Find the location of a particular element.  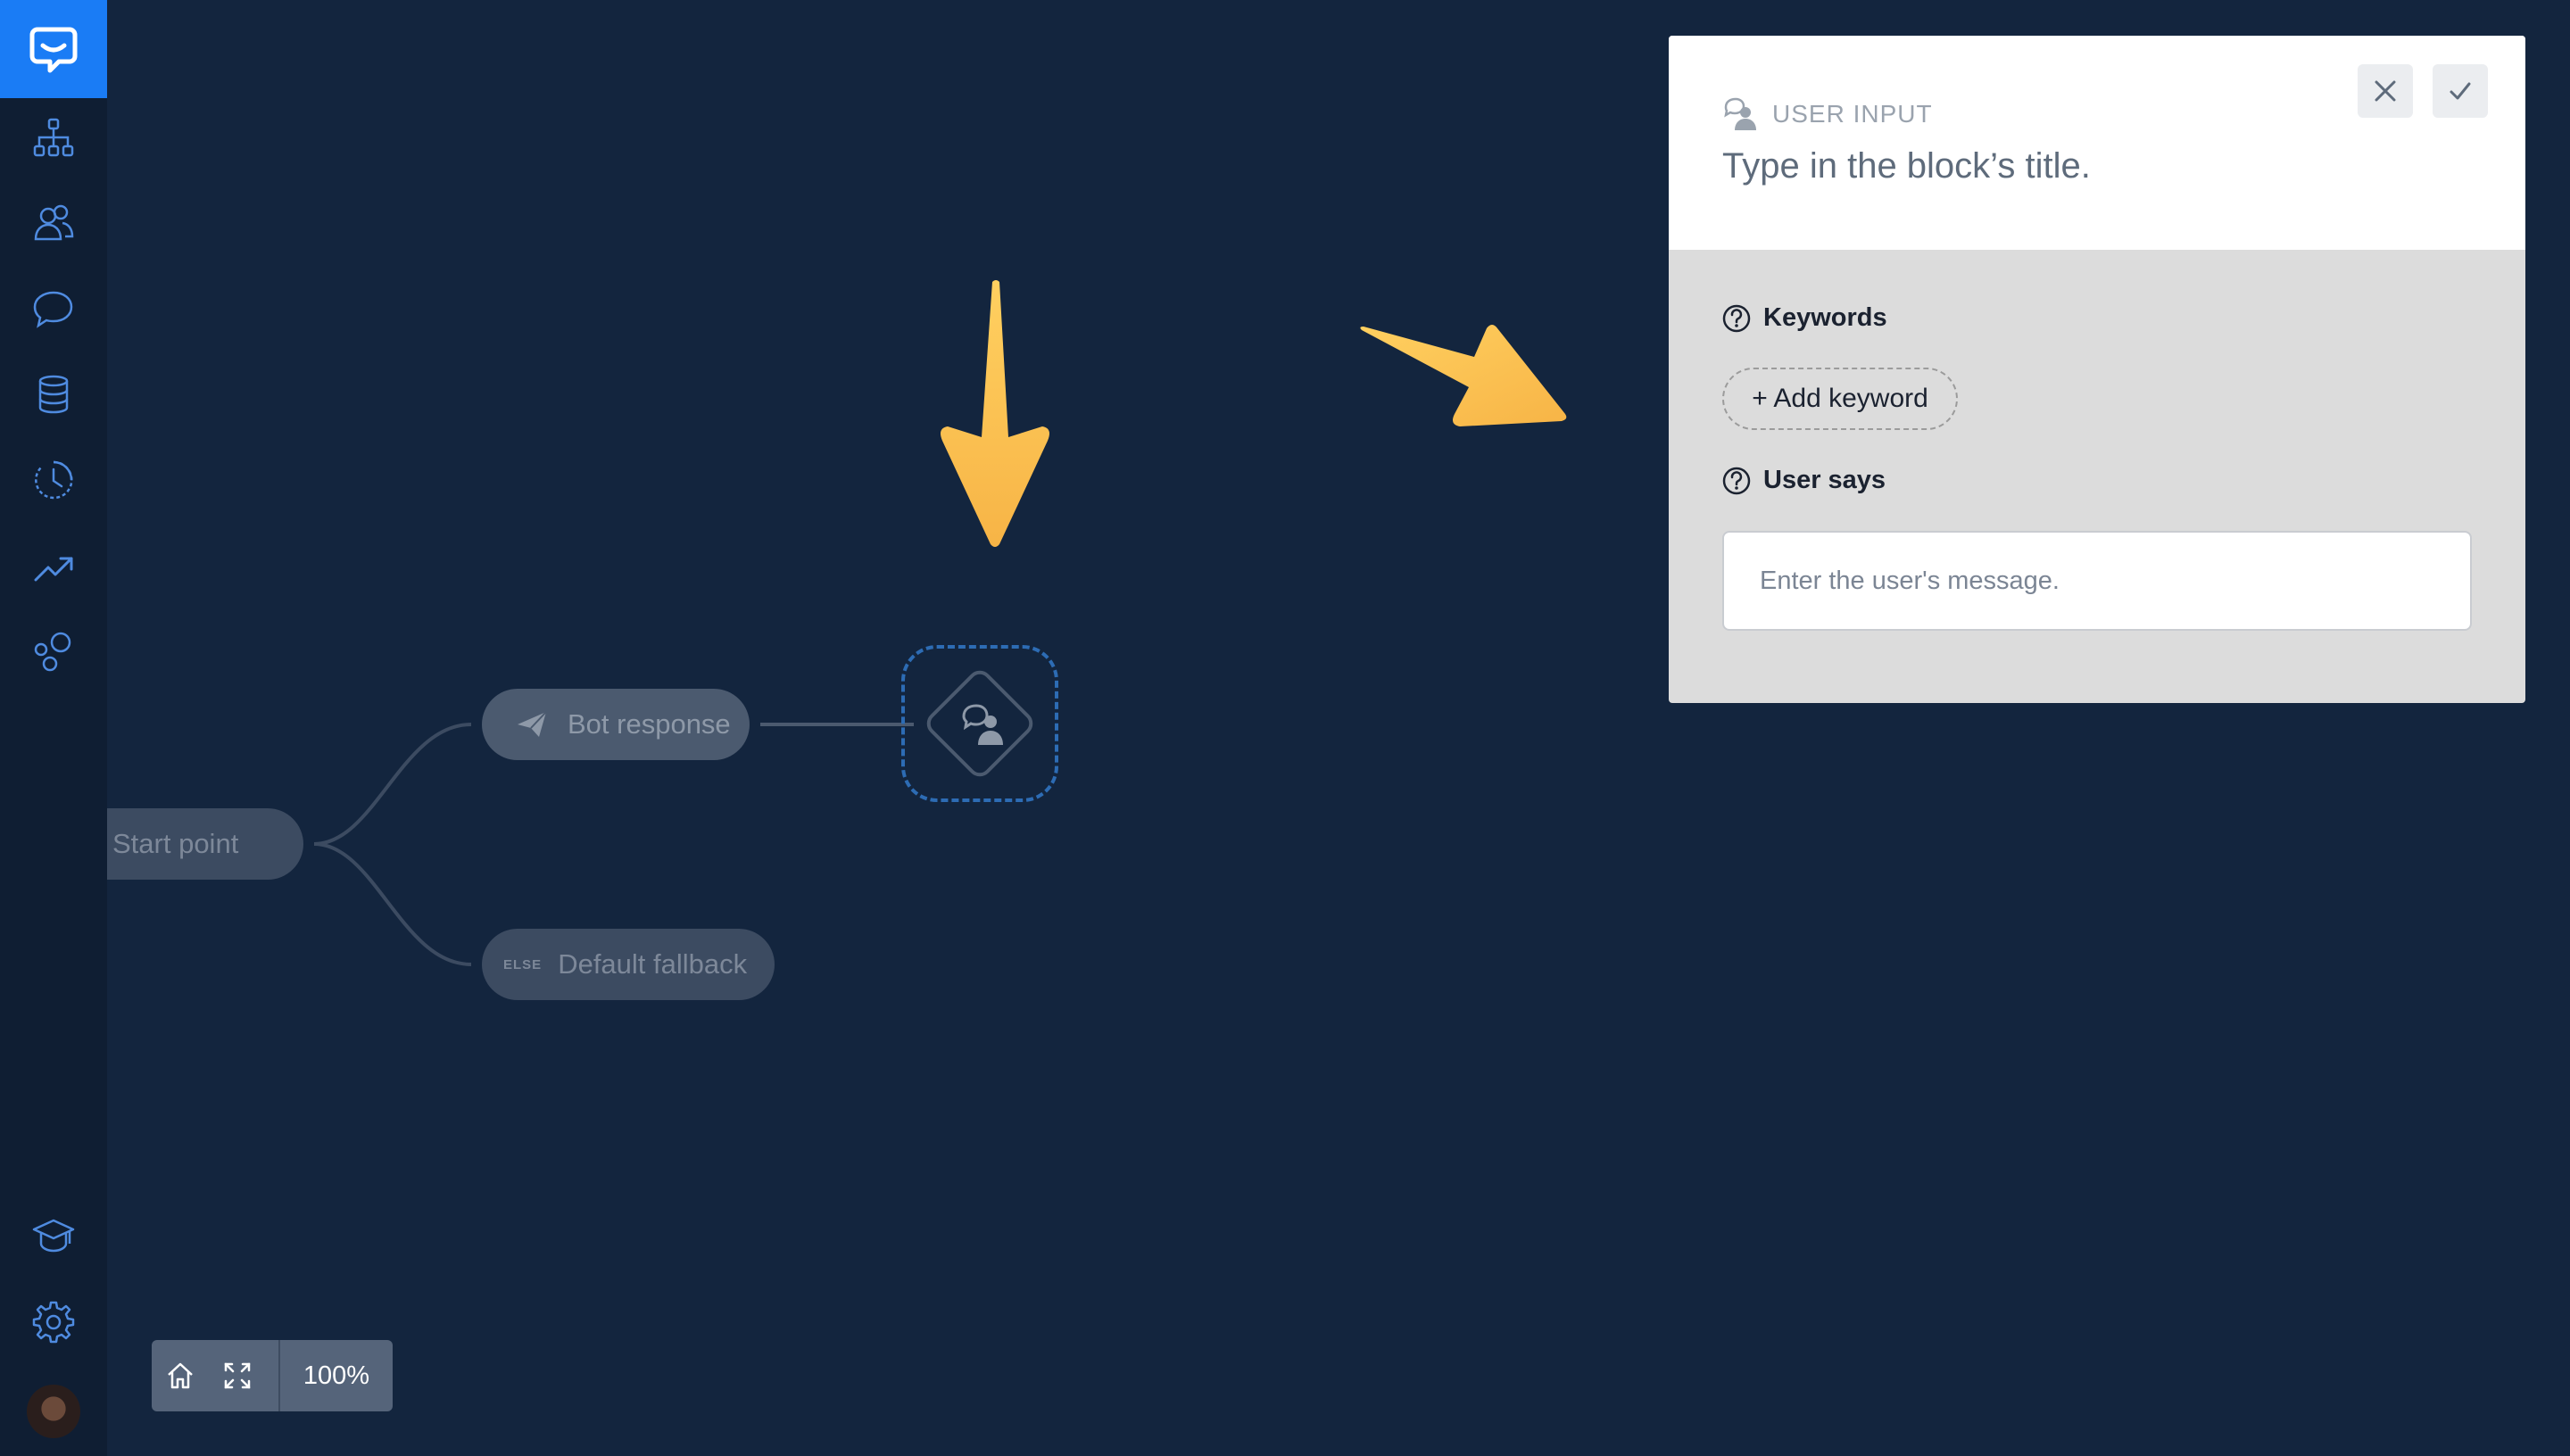

panel-header: USER INPUT is located at coordinates (2097, 143).